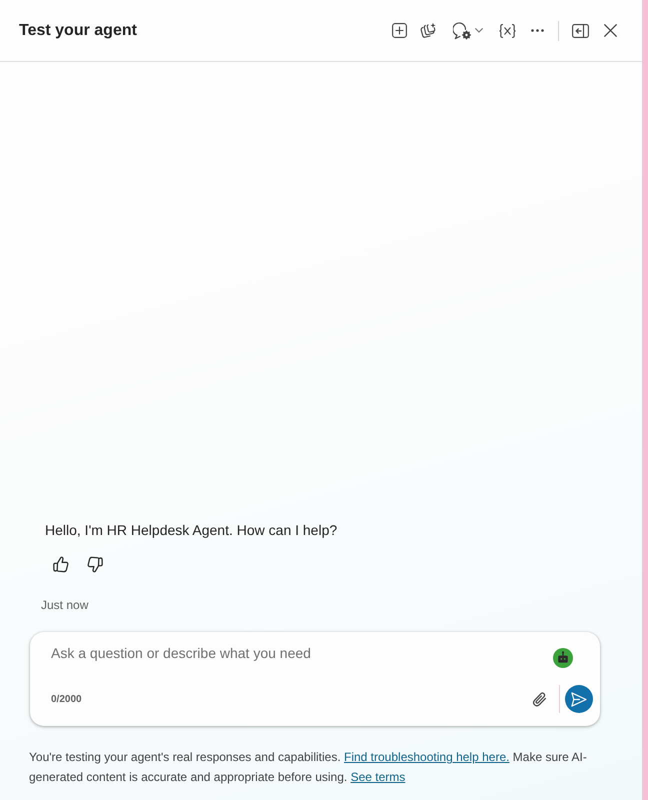  Describe the element at coordinates (537, 30) in the screenshot. I see `more-icon` at that location.